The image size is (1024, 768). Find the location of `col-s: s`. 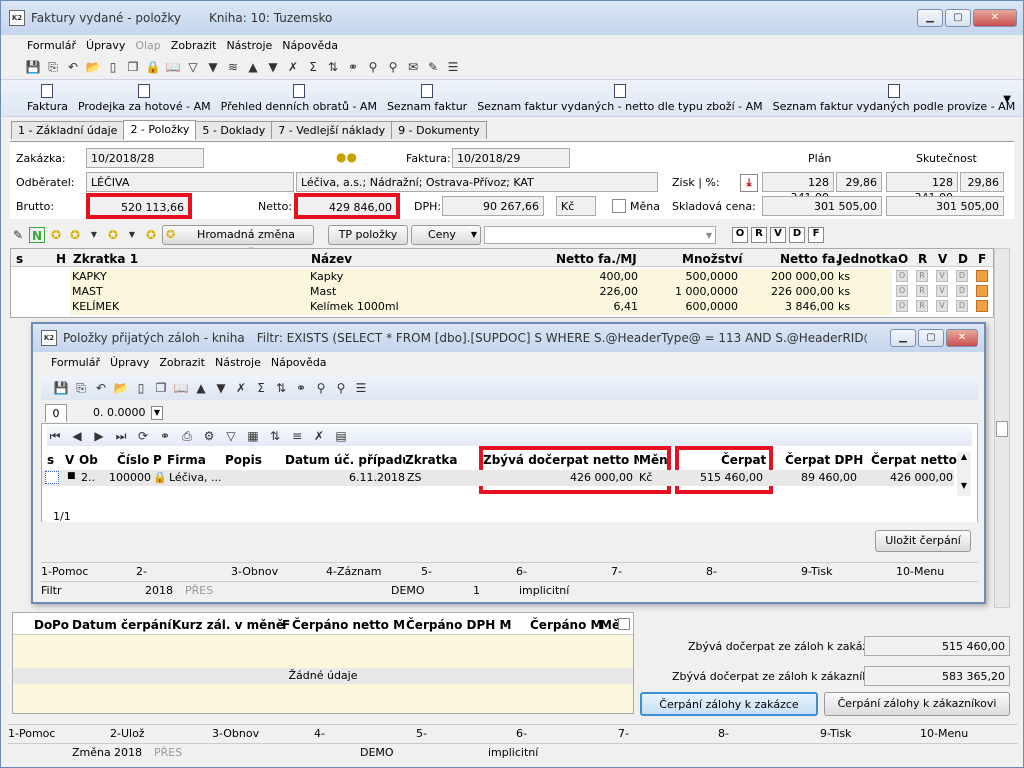

col-s: s is located at coordinates (19, 259).